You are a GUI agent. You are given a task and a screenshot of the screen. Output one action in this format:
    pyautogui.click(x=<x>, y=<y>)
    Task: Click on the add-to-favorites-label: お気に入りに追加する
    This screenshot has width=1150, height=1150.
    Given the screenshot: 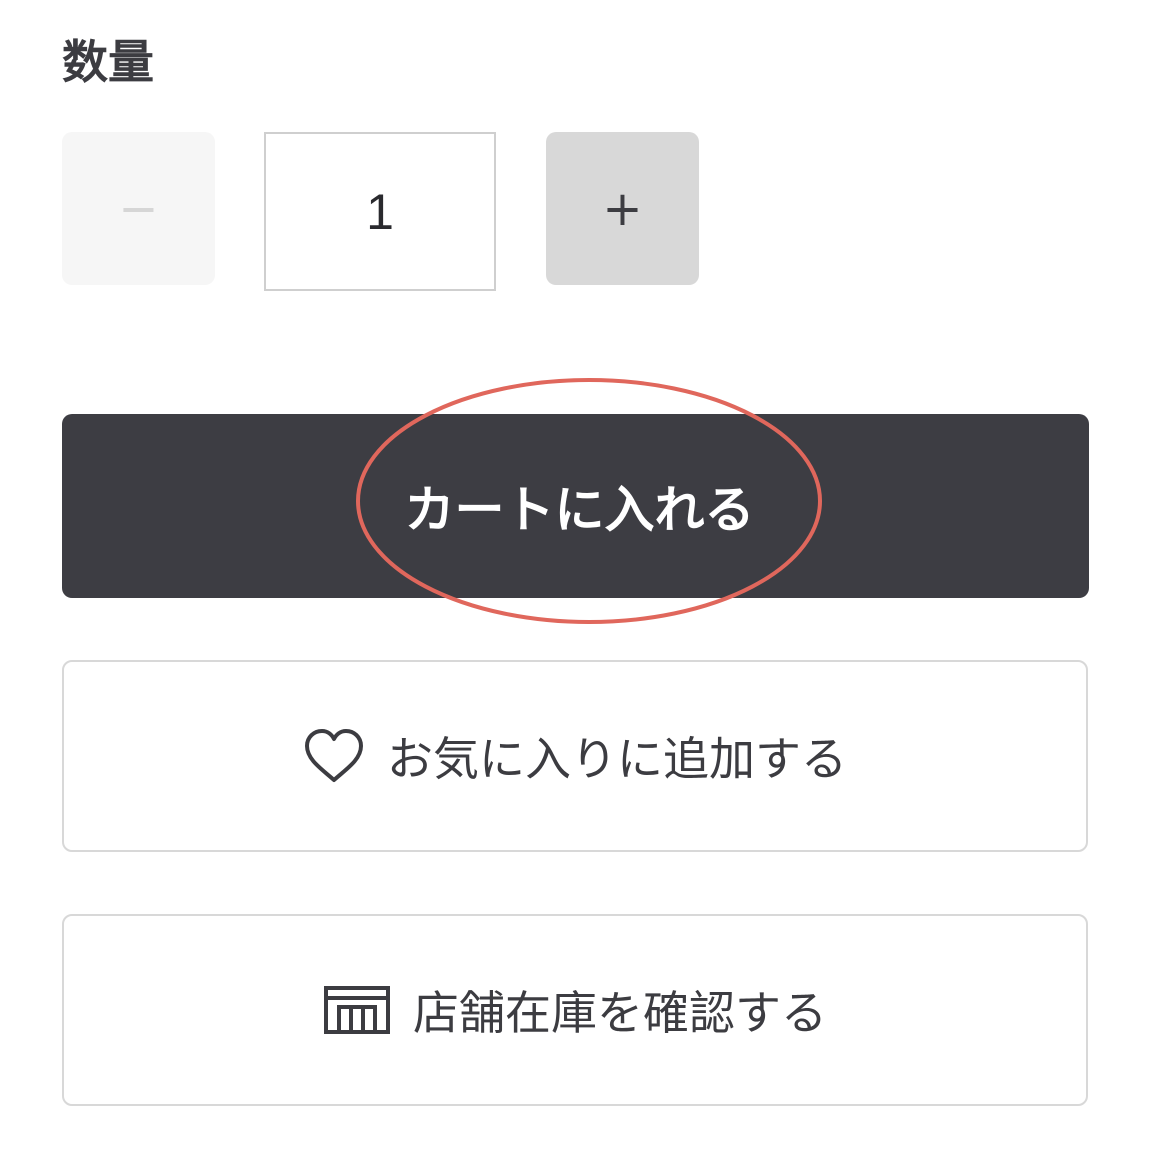 What is the action you would take?
    pyautogui.click(x=617, y=759)
    